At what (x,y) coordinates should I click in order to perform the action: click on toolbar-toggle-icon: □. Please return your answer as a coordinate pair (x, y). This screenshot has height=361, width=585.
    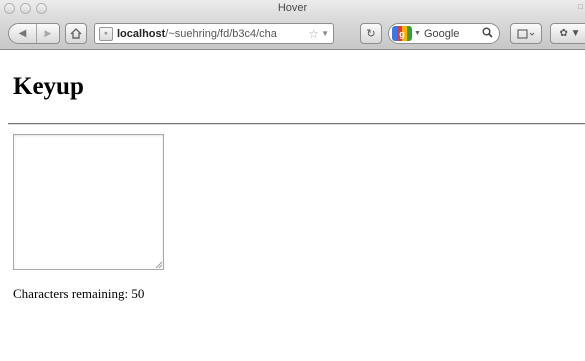
    Looking at the image, I should click on (580, 6).